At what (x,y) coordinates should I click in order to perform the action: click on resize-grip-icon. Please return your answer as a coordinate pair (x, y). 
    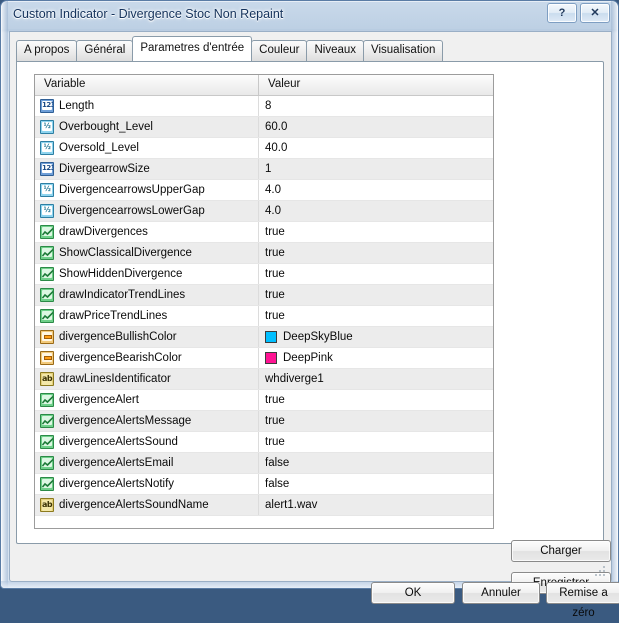
    Looking at the image, I should click on (600, 571).